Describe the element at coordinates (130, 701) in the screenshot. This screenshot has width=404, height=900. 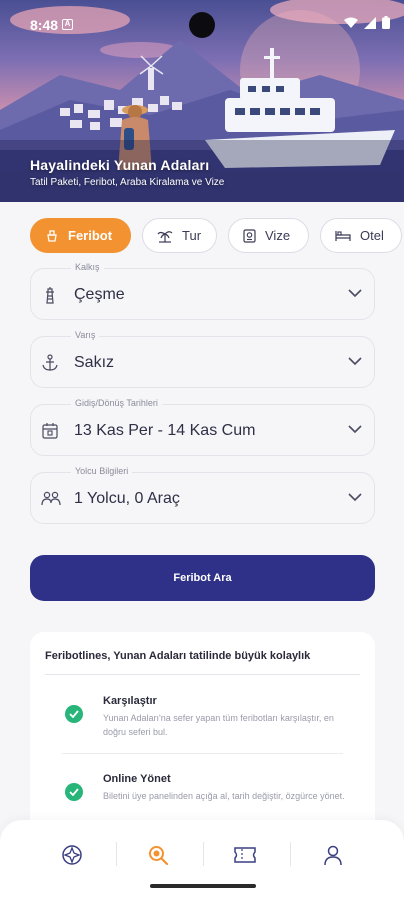
I see `feature-title: Karşılaştır` at that location.